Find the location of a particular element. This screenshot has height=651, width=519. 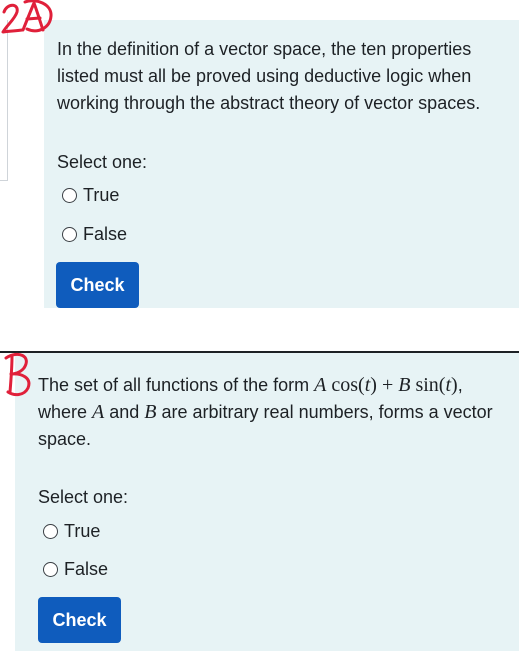

question-2-prompt: Select one: is located at coordinates (83, 497).